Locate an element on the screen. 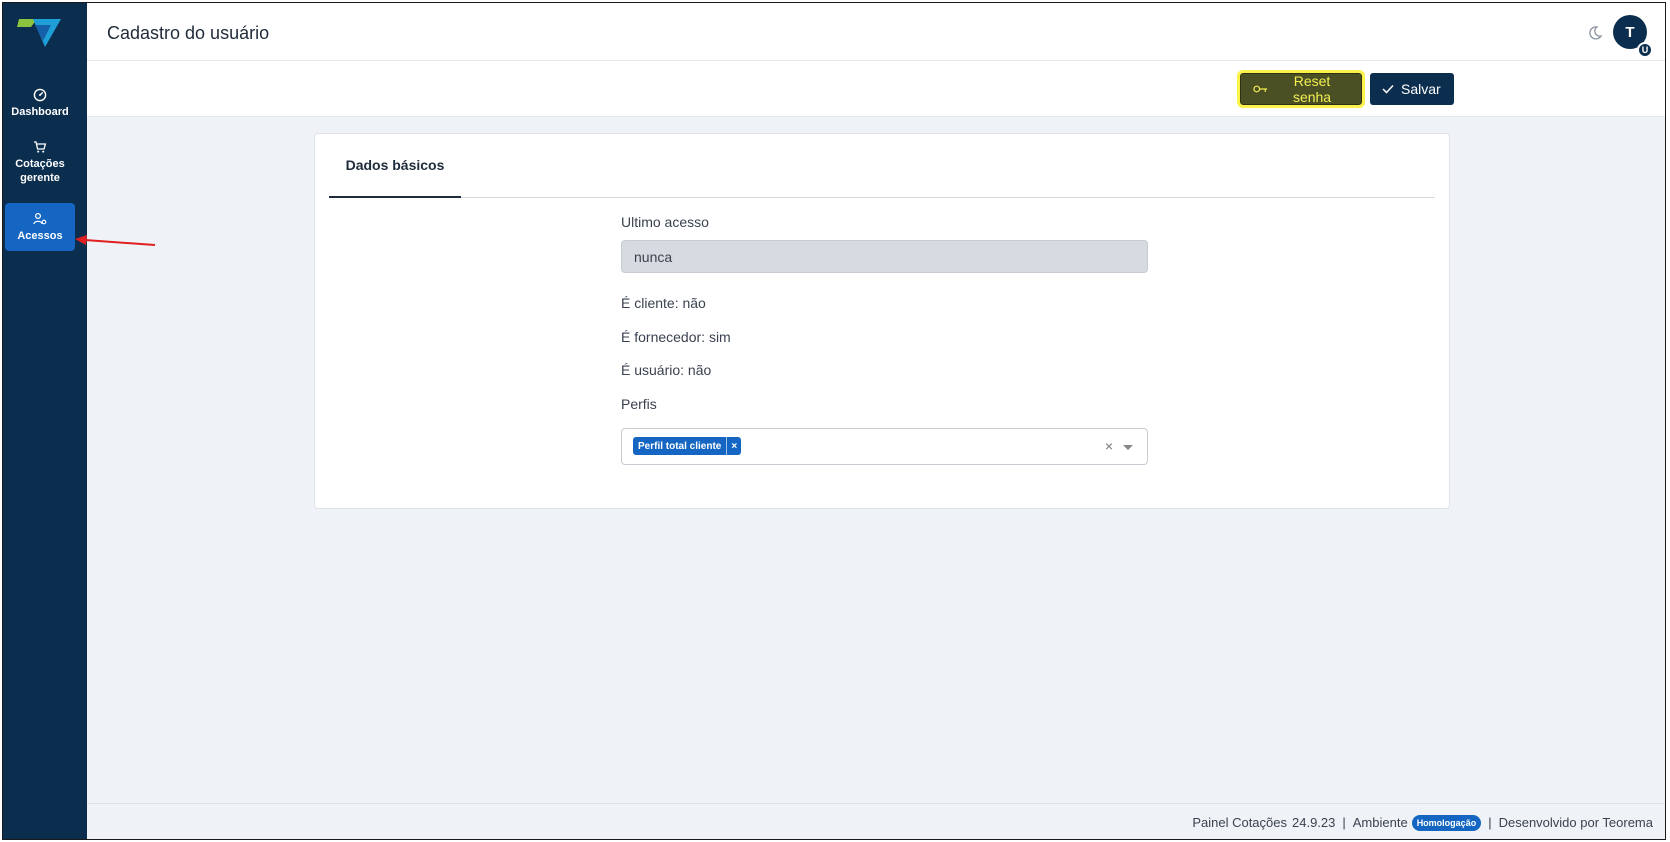 The width and height of the screenshot is (1670, 842). cart-icon is located at coordinates (40, 146).